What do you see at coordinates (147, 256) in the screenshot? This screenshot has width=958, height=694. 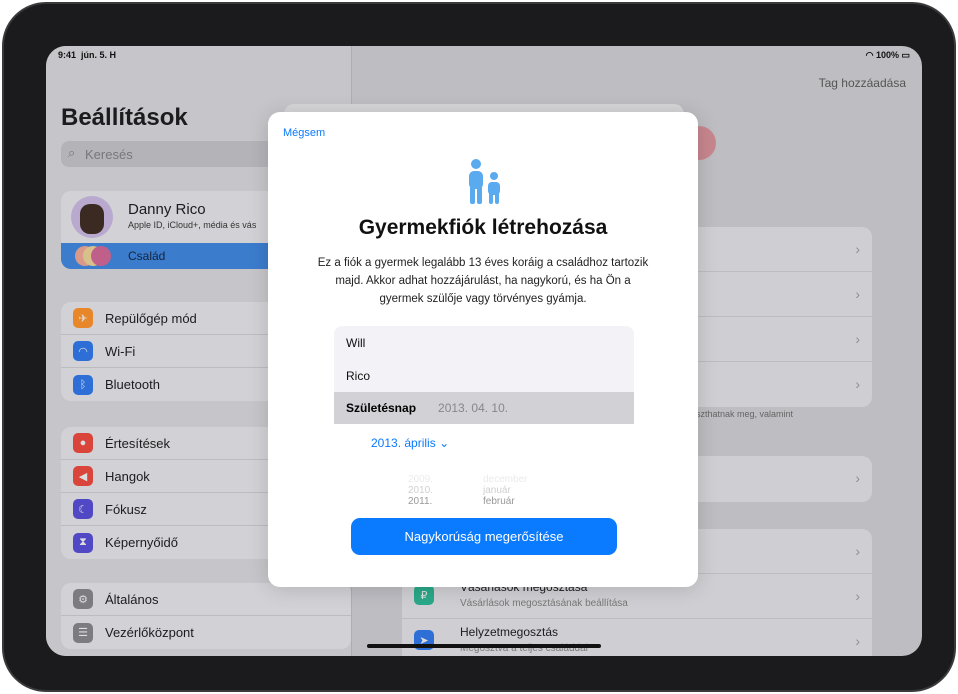 I see `family-label: Család` at bounding box center [147, 256].